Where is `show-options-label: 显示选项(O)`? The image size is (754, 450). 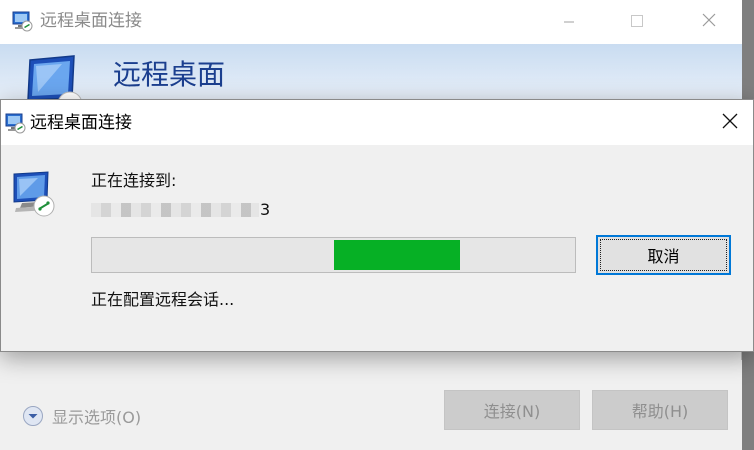 show-options-label: 显示选项(O) is located at coordinates (97, 417).